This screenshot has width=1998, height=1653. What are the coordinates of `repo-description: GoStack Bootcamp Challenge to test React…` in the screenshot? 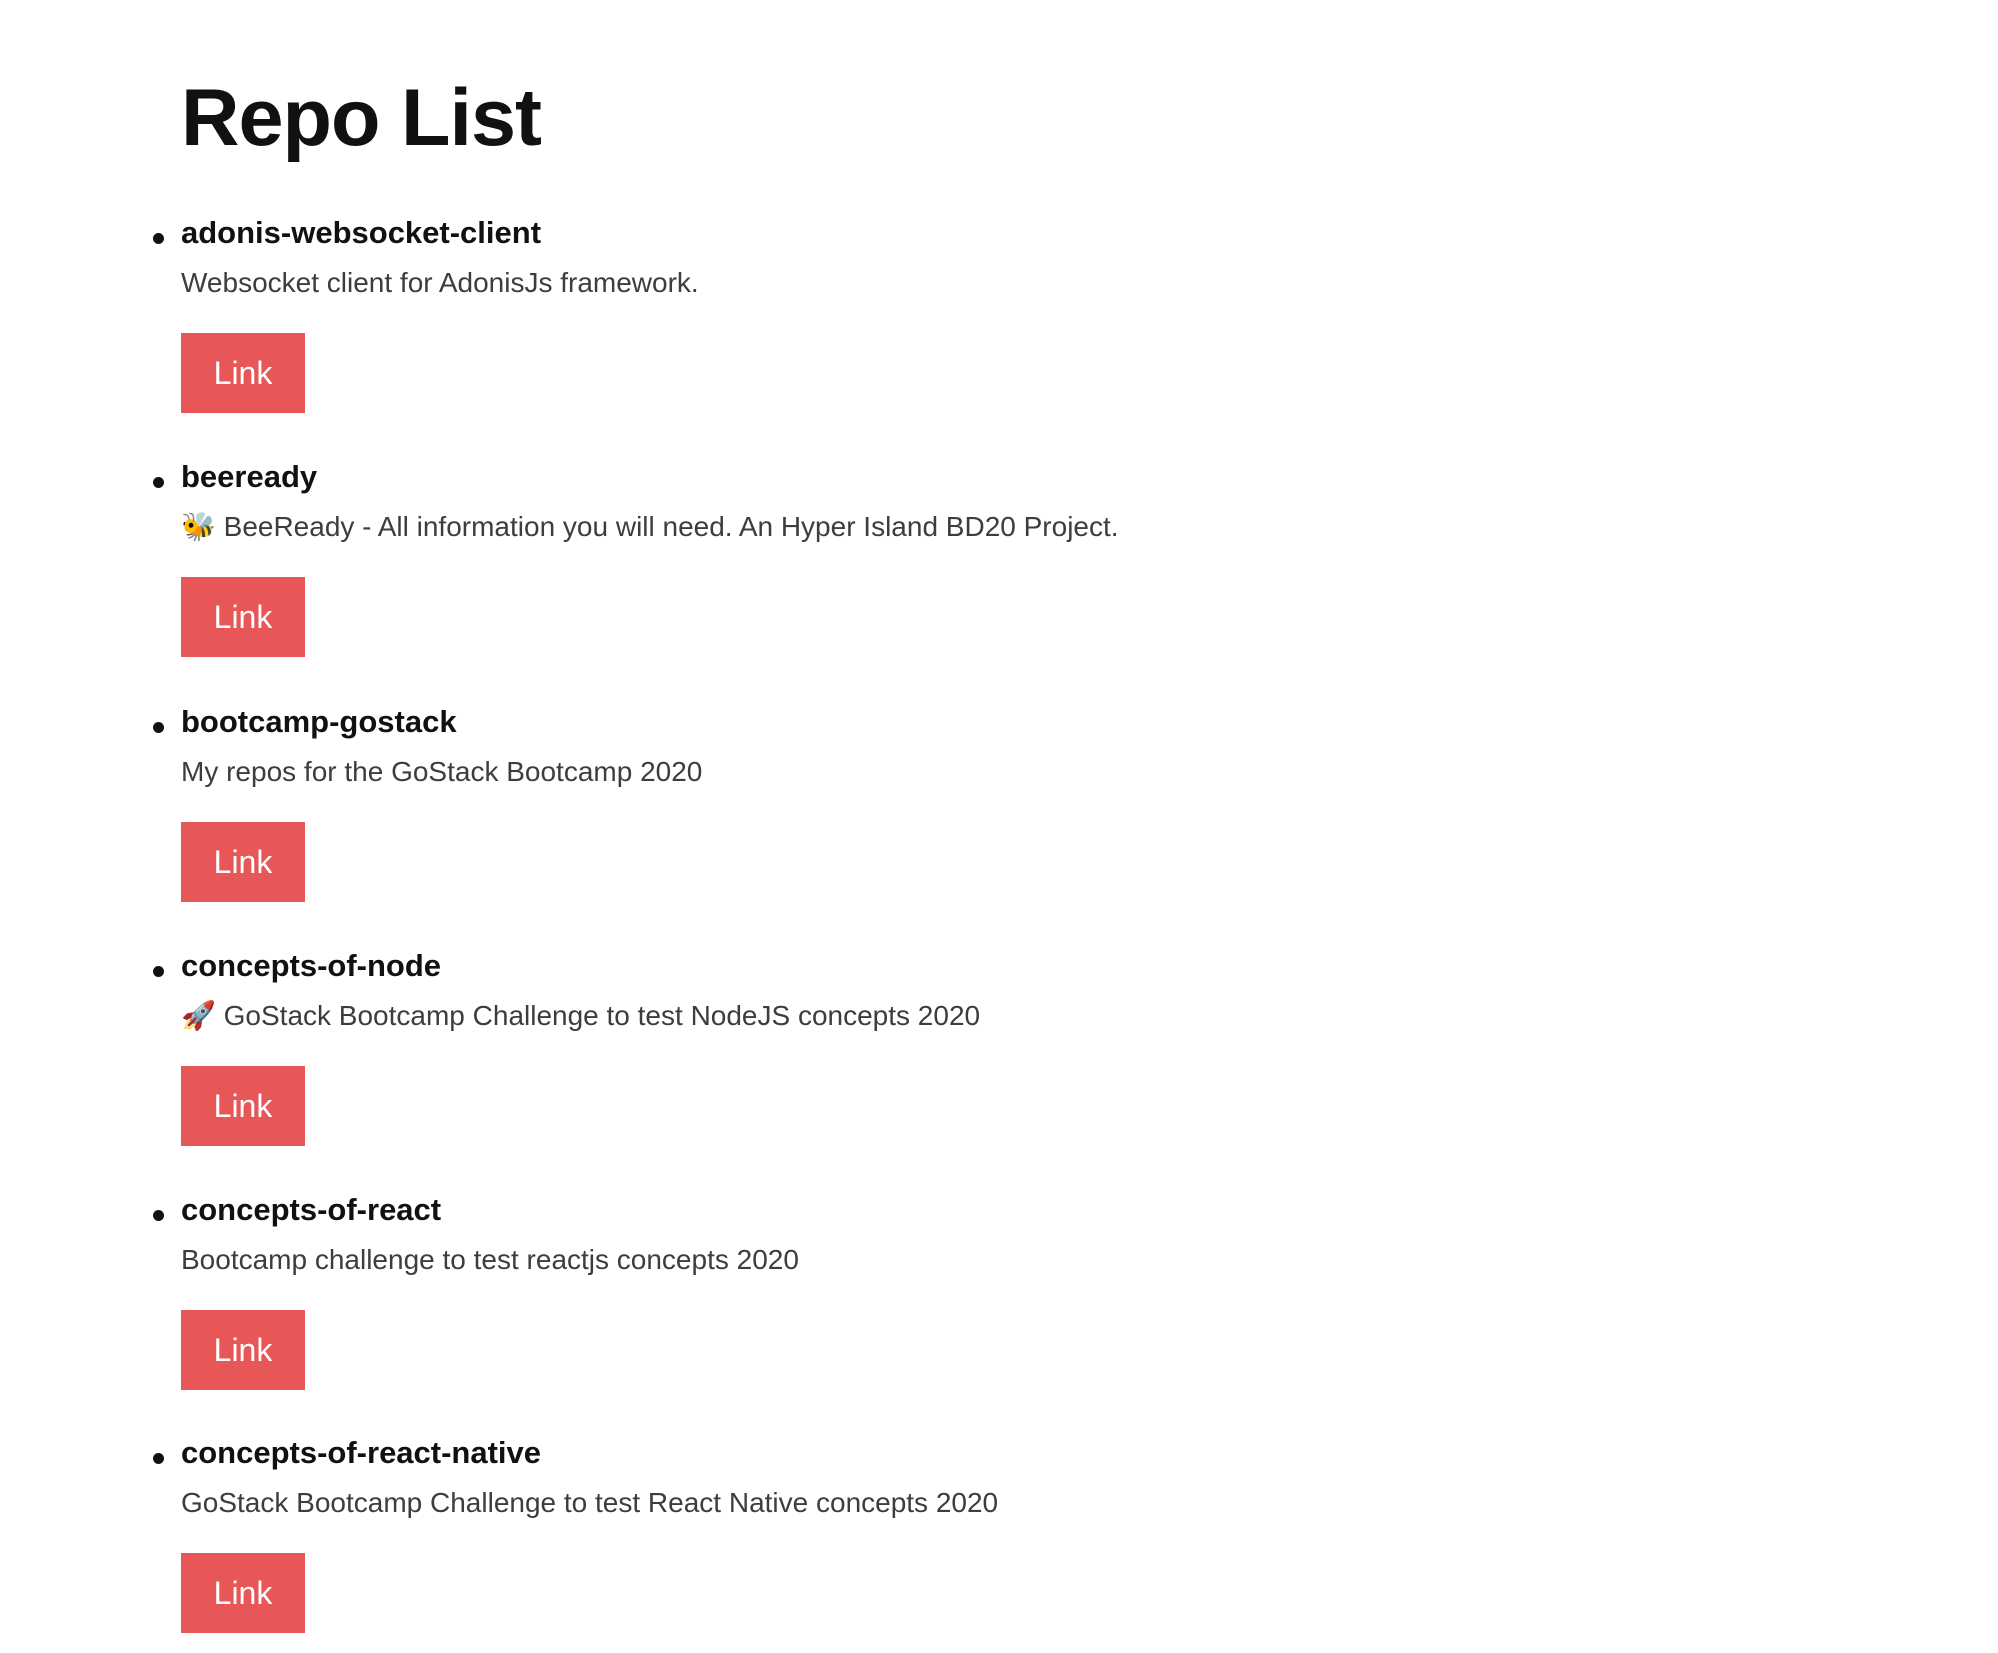 It's located at (590, 1502).